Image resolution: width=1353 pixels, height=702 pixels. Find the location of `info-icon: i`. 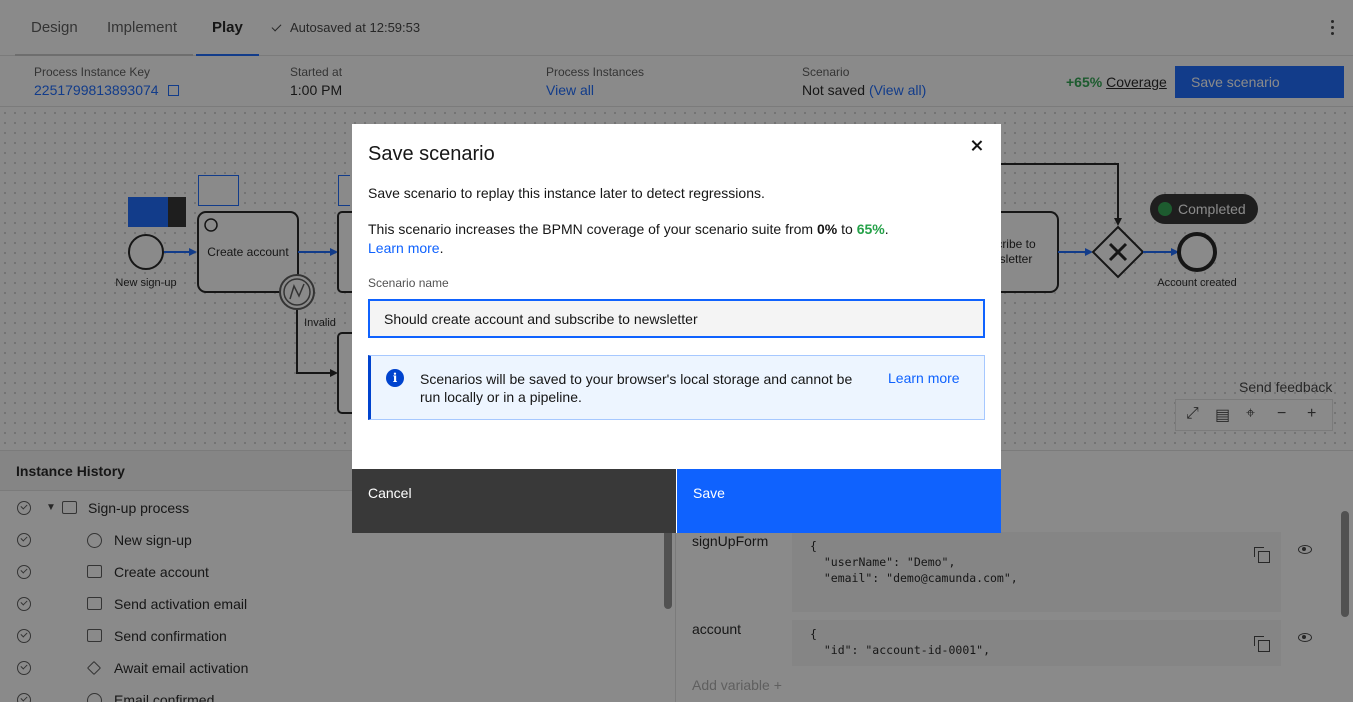

info-icon: i is located at coordinates (395, 378).